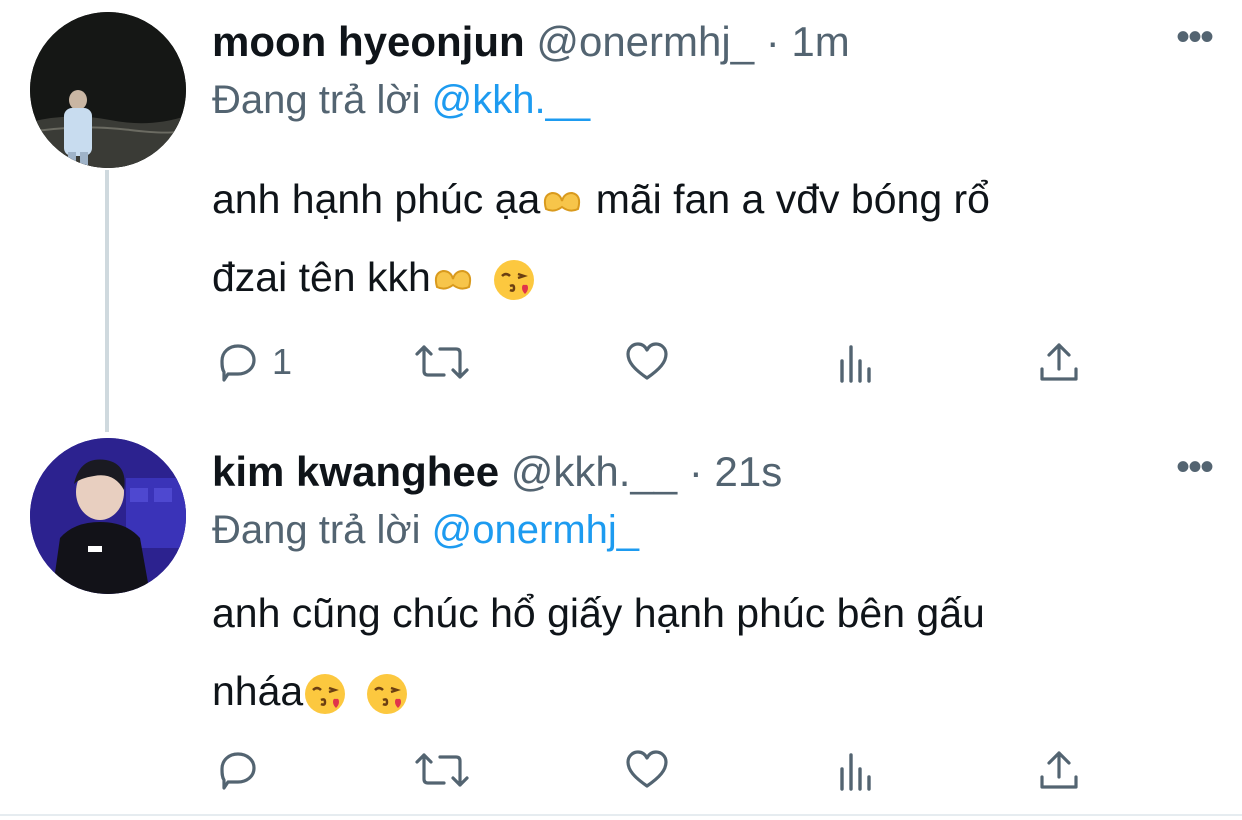 This screenshot has height=820, width=1242. I want to click on tweet-text-line2: nháa, so click(258, 691).